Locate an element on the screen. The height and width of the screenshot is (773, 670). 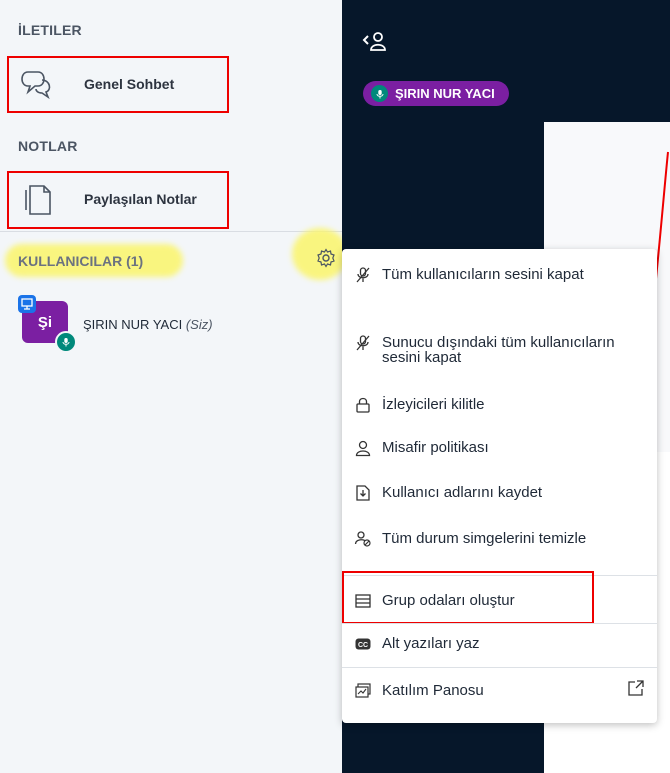
closed-caption-icon: CC is located at coordinates (363, 644).